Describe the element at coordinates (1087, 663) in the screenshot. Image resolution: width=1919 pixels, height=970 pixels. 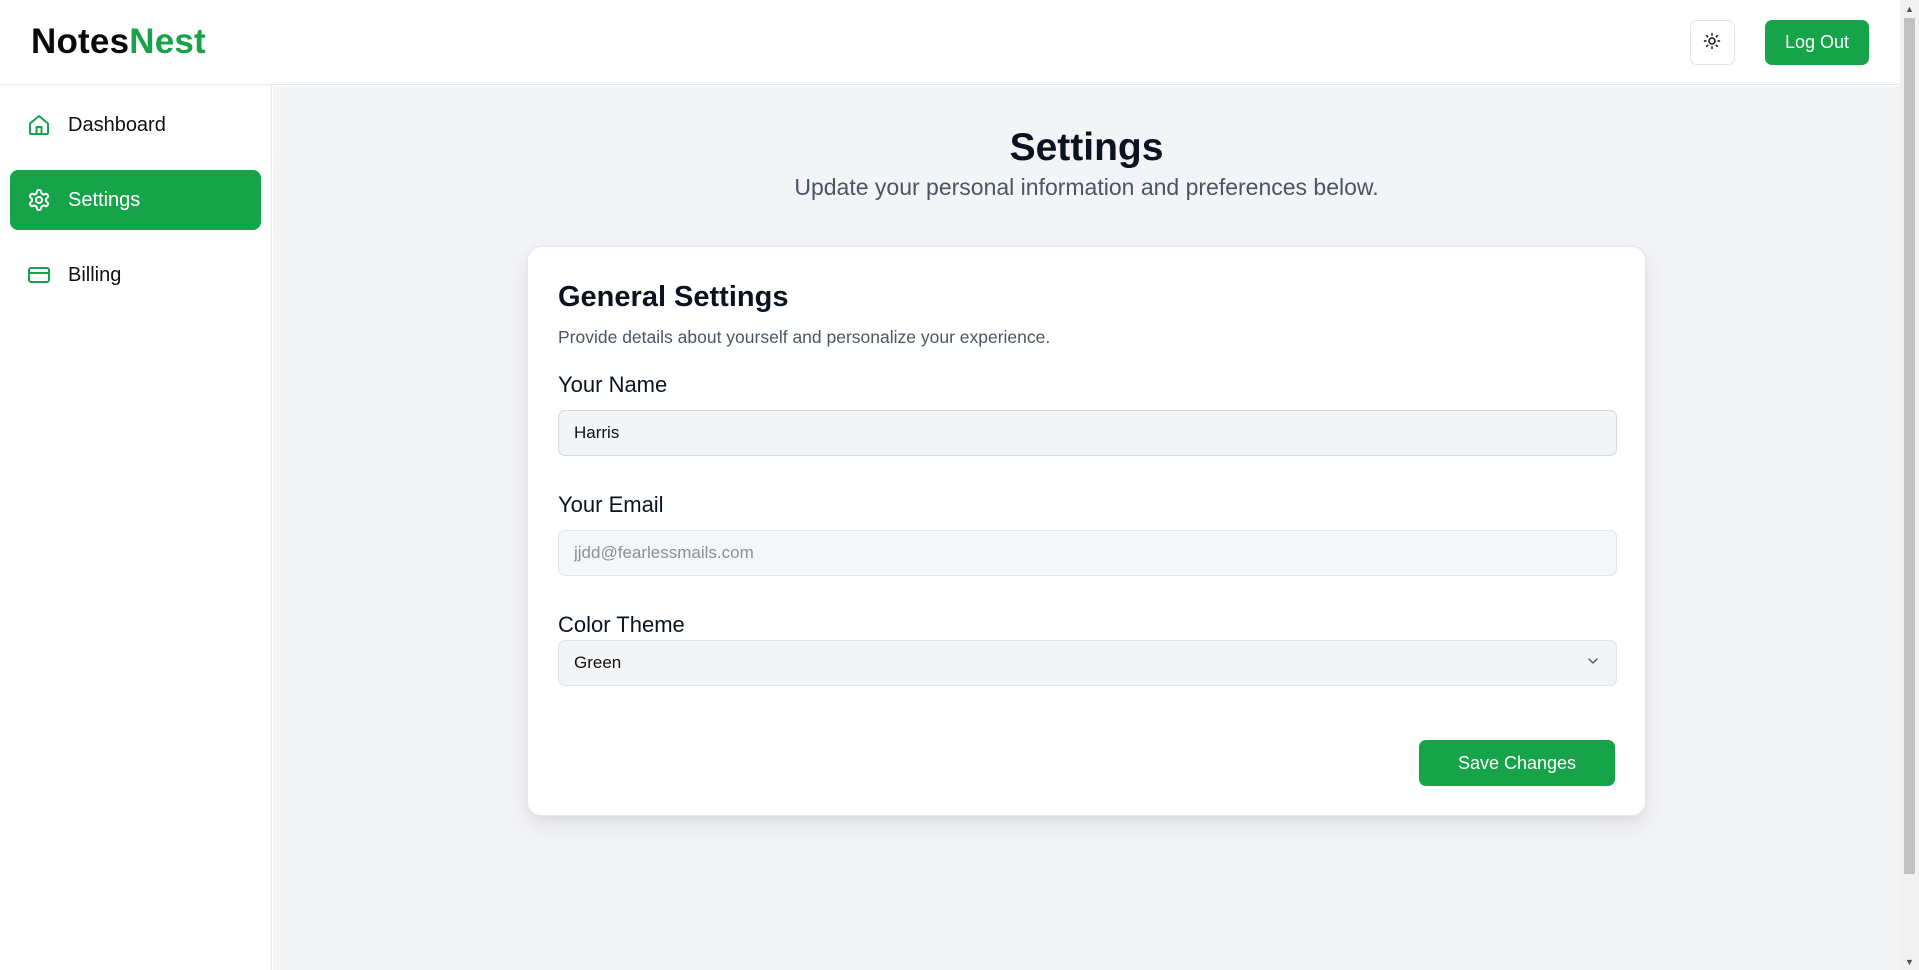
I see `color-theme-select: Green` at that location.